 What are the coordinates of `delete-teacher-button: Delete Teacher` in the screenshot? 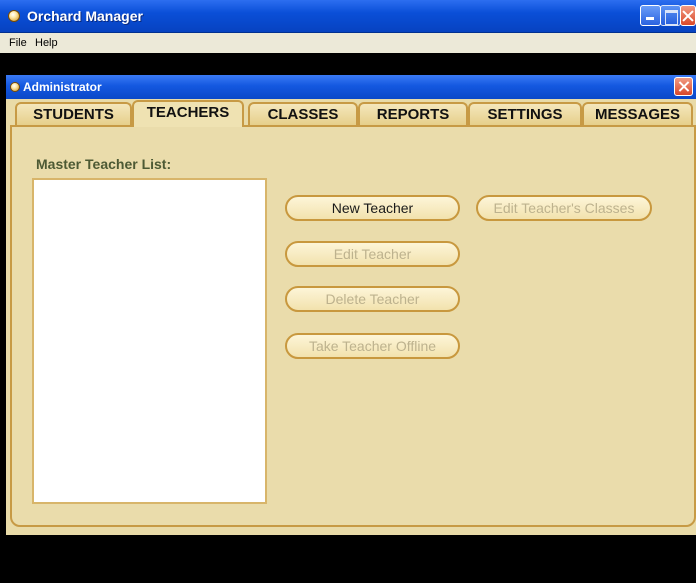 It's located at (372, 299).